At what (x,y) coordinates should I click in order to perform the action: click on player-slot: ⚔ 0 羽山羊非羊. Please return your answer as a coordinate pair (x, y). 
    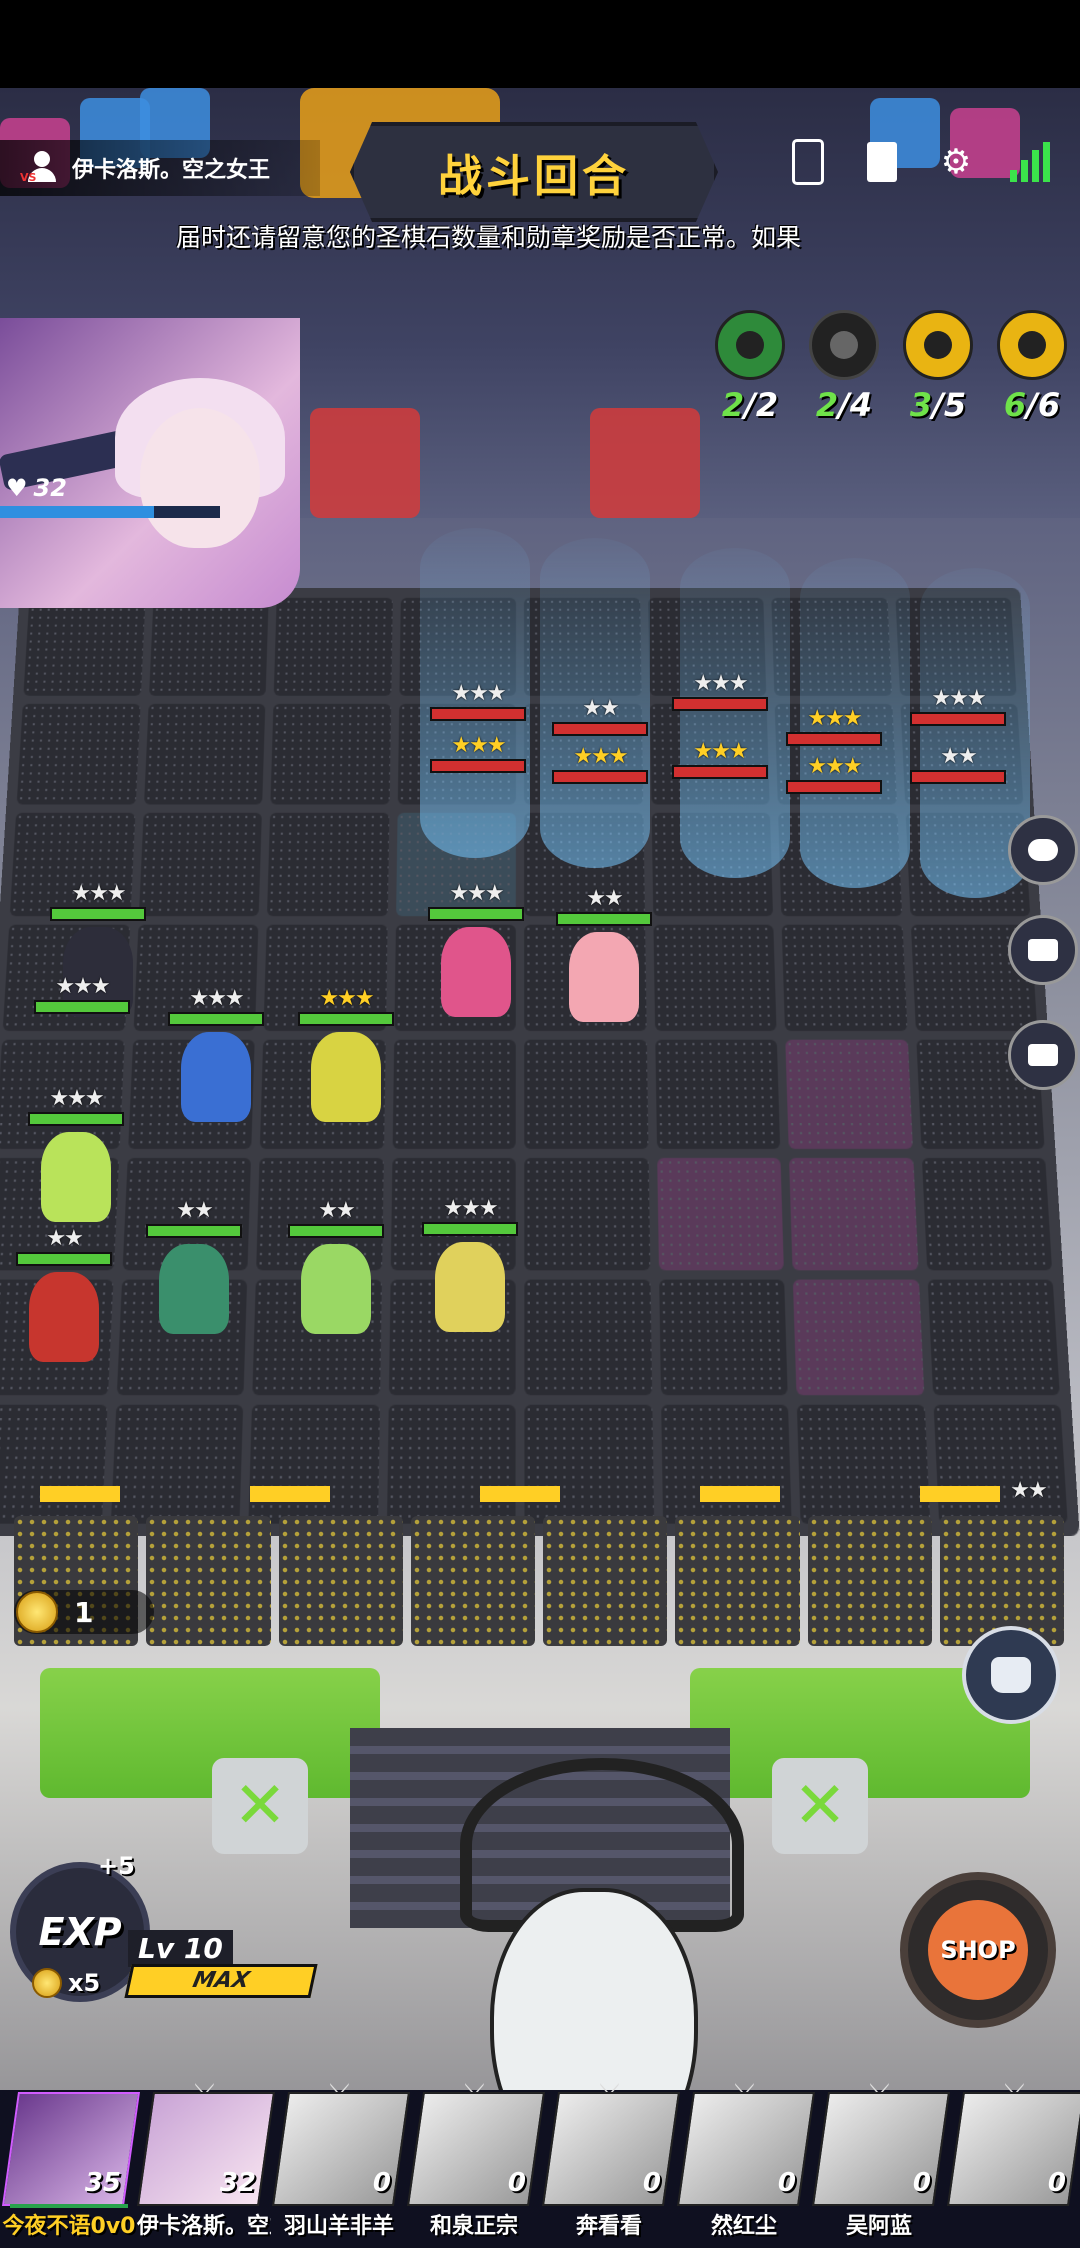
    Looking at the image, I should click on (340, 2163).